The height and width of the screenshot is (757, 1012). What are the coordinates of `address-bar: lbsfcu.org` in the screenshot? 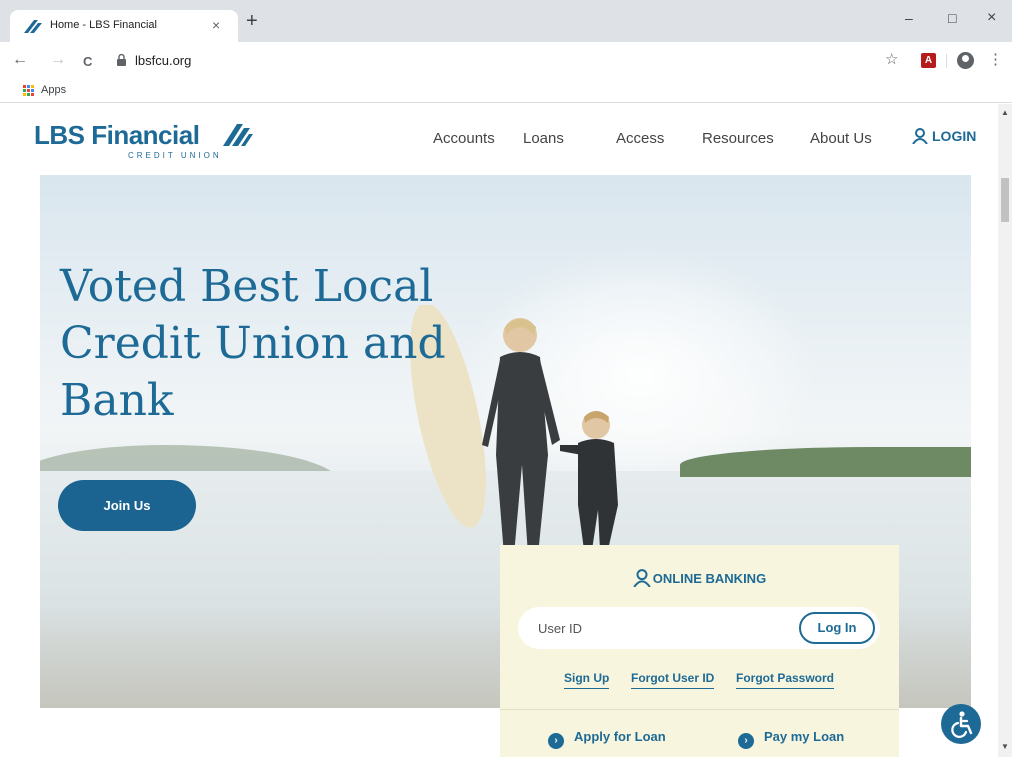 It's located at (163, 60).